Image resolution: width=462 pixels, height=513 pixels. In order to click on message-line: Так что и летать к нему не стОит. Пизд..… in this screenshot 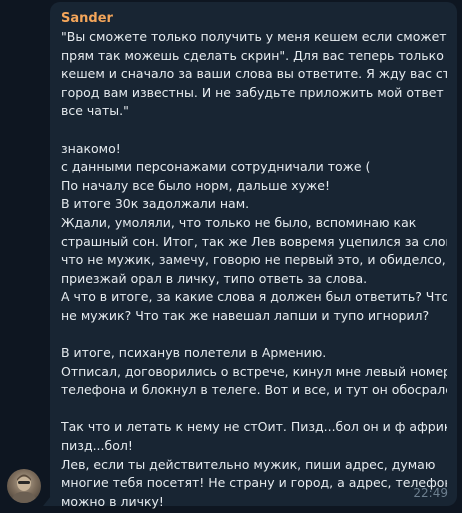, I will do `click(254, 427)`.